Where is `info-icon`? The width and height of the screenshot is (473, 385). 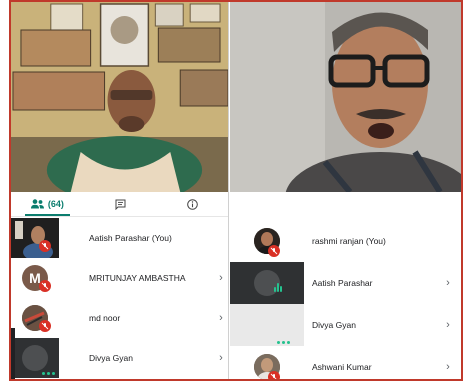
info-icon is located at coordinates (192, 204).